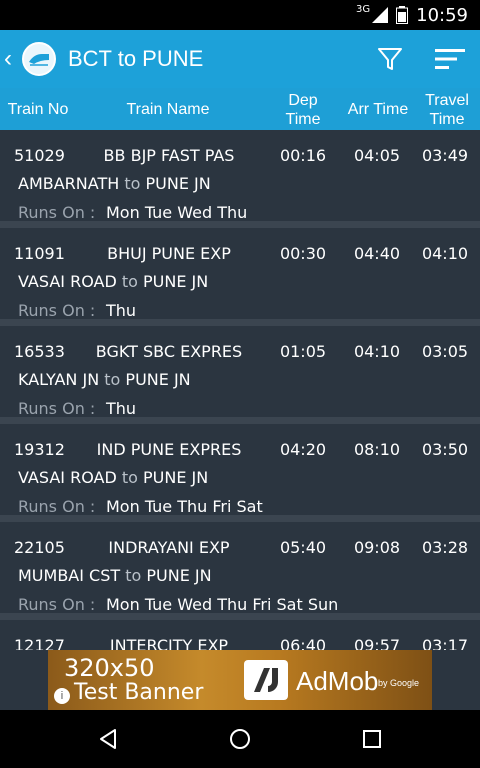  I want to click on route: AMBARNATH to PUNE JN, so click(114, 183).